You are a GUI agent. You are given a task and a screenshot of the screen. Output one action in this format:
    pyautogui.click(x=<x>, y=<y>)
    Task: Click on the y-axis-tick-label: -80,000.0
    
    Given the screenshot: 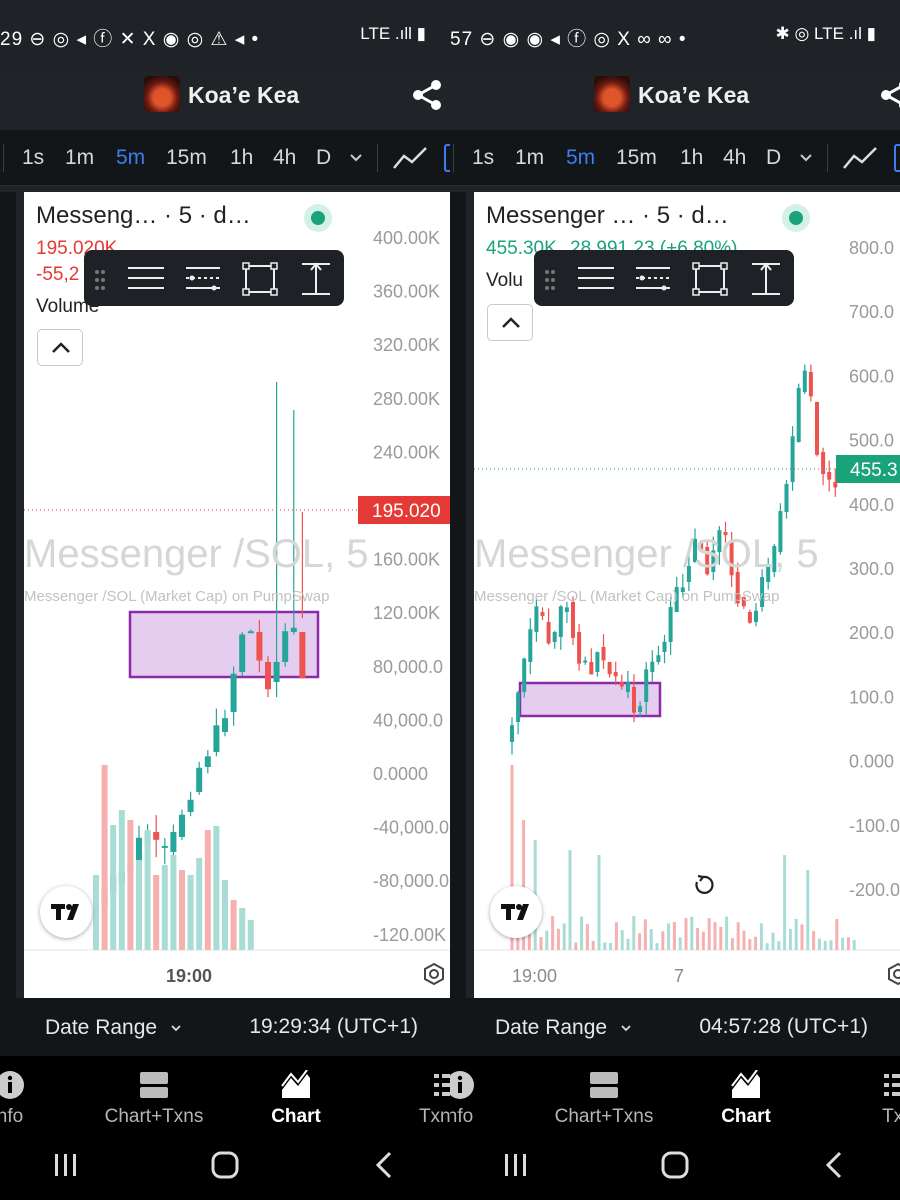 What is the action you would take?
    pyautogui.click(x=411, y=881)
    